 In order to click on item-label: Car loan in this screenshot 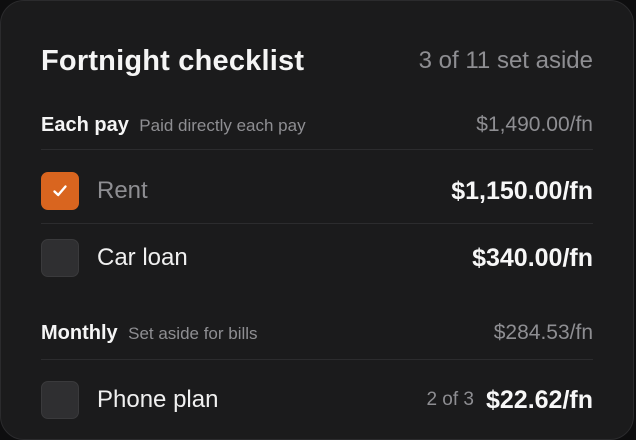, I will do `click(142, 257)`.